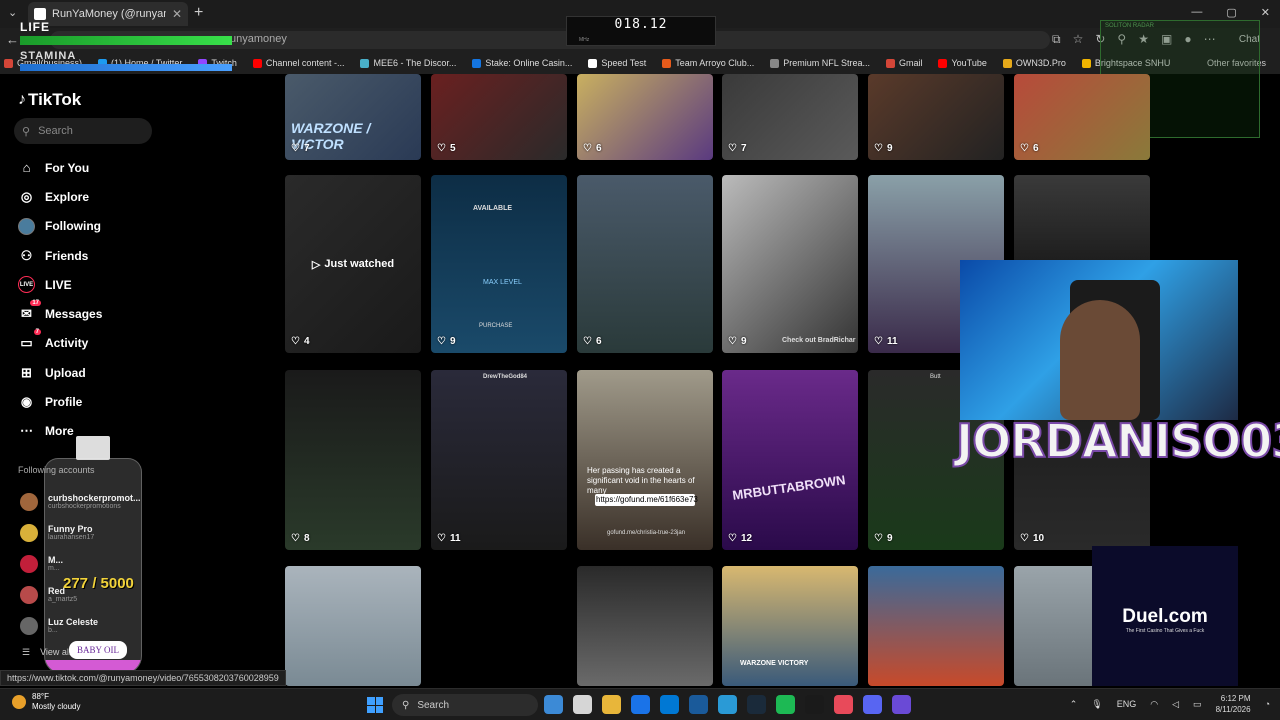  What do you see at coordinates (1265, 12) in the screenshot?
I see `close-window-icon: ✕` at bounding box center [1265, 12].